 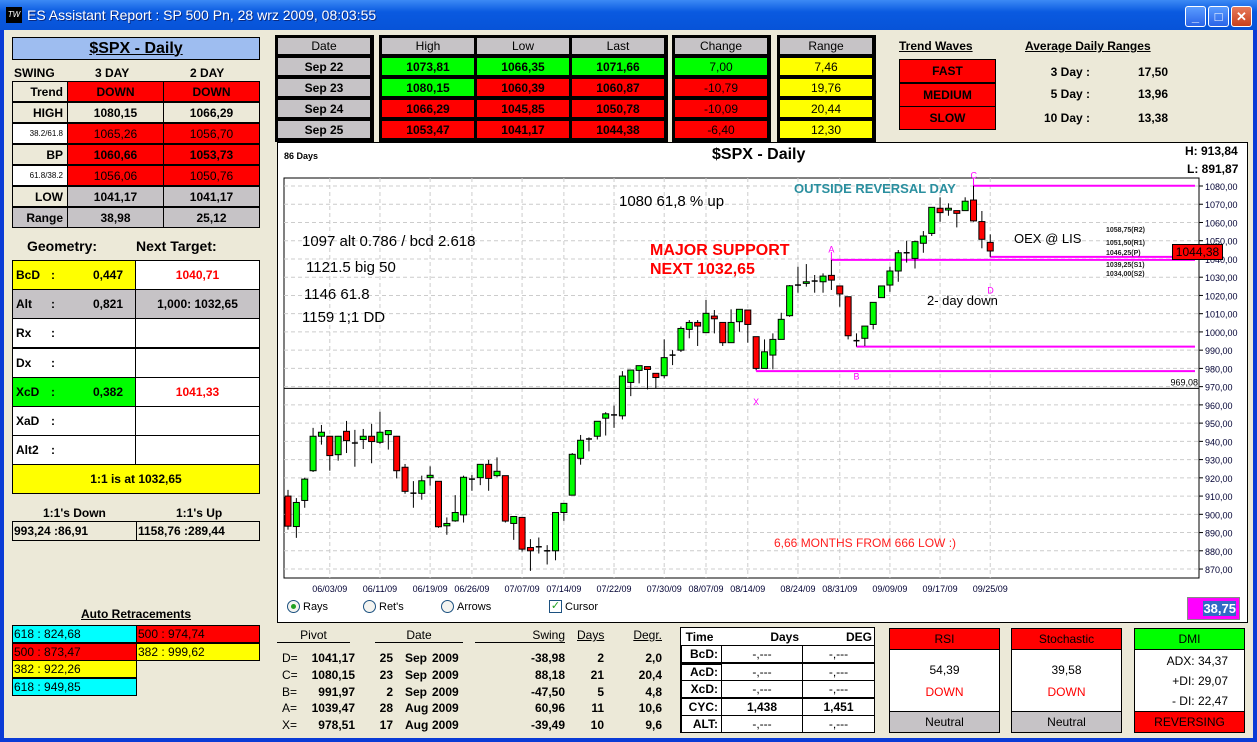 I want to click on time-cell: 1,438, so click(x=762, y=706).